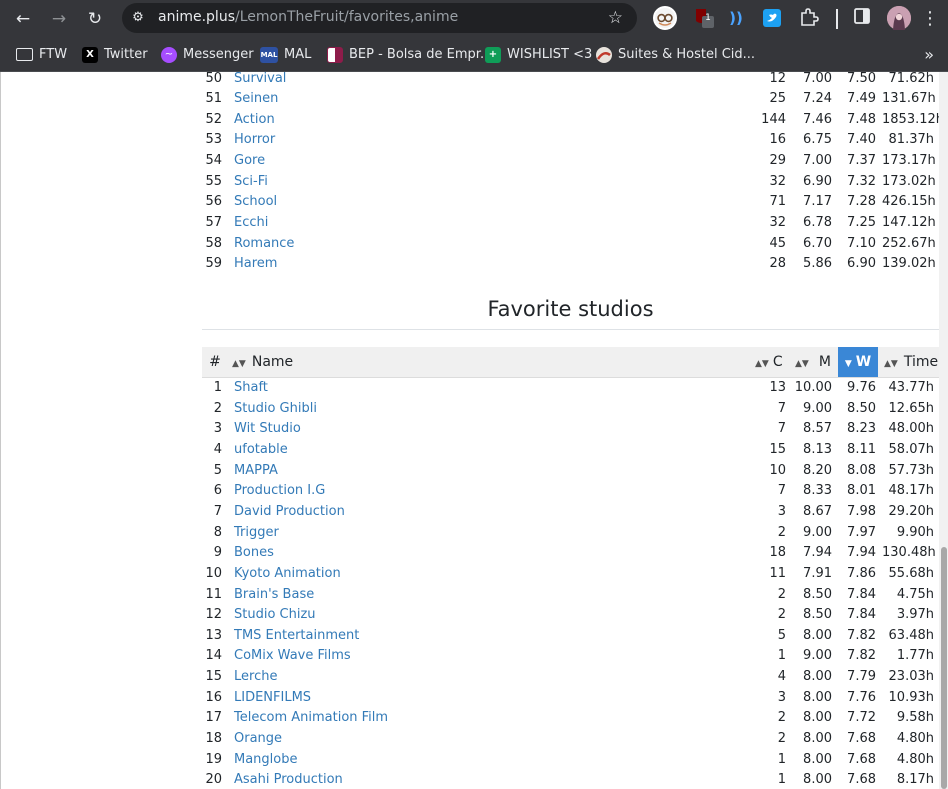 The height and width of the screenshot is (789, 948). I want to click on ublock-extension-icon: 1, so click(704, 18).